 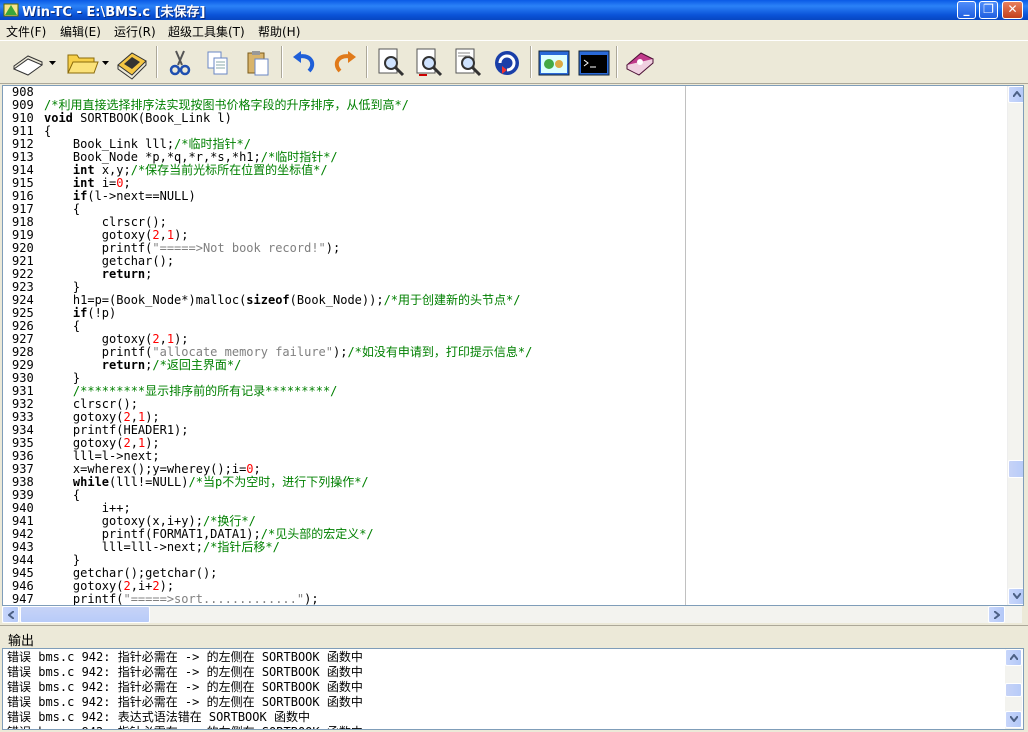 What do you see at coordinates (594, 63) in the screenshot?
I see `console-icon` at bounding box center [594, 63].